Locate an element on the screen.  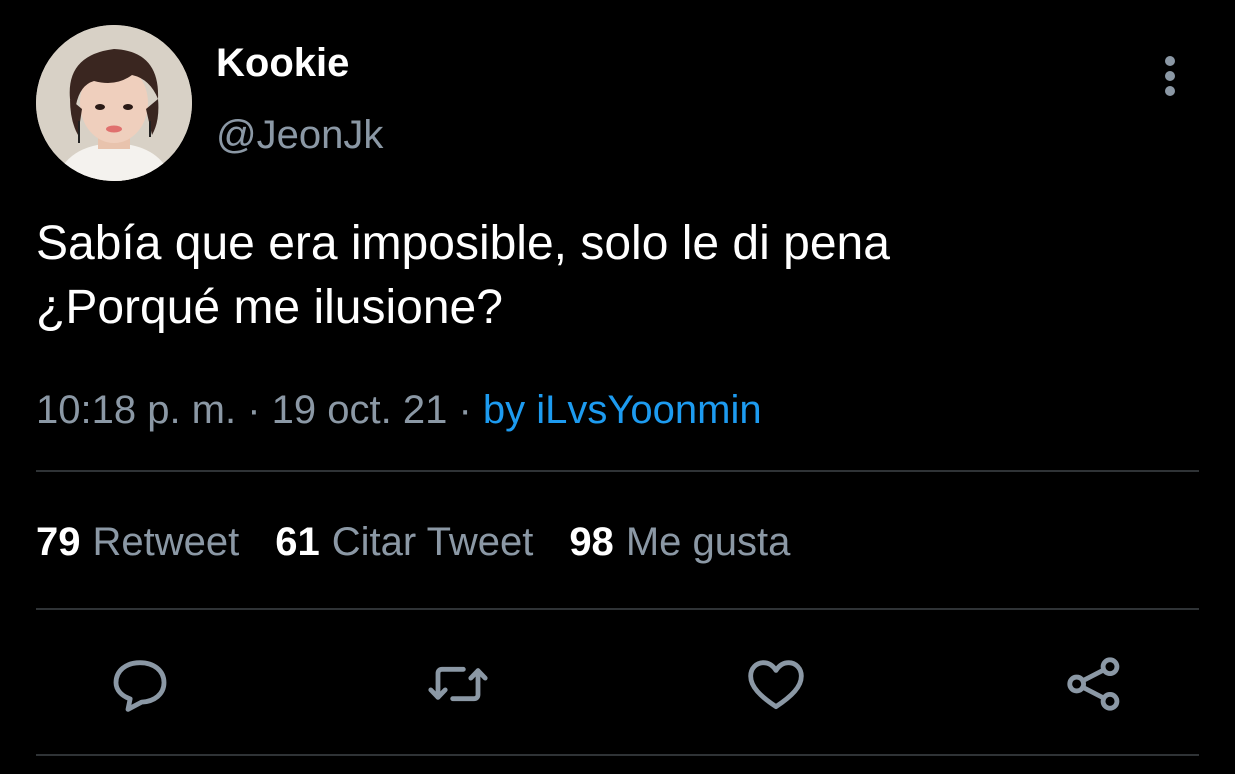
quotes-stat: 61 Citar Tweet is located at coordinates (404, 542).